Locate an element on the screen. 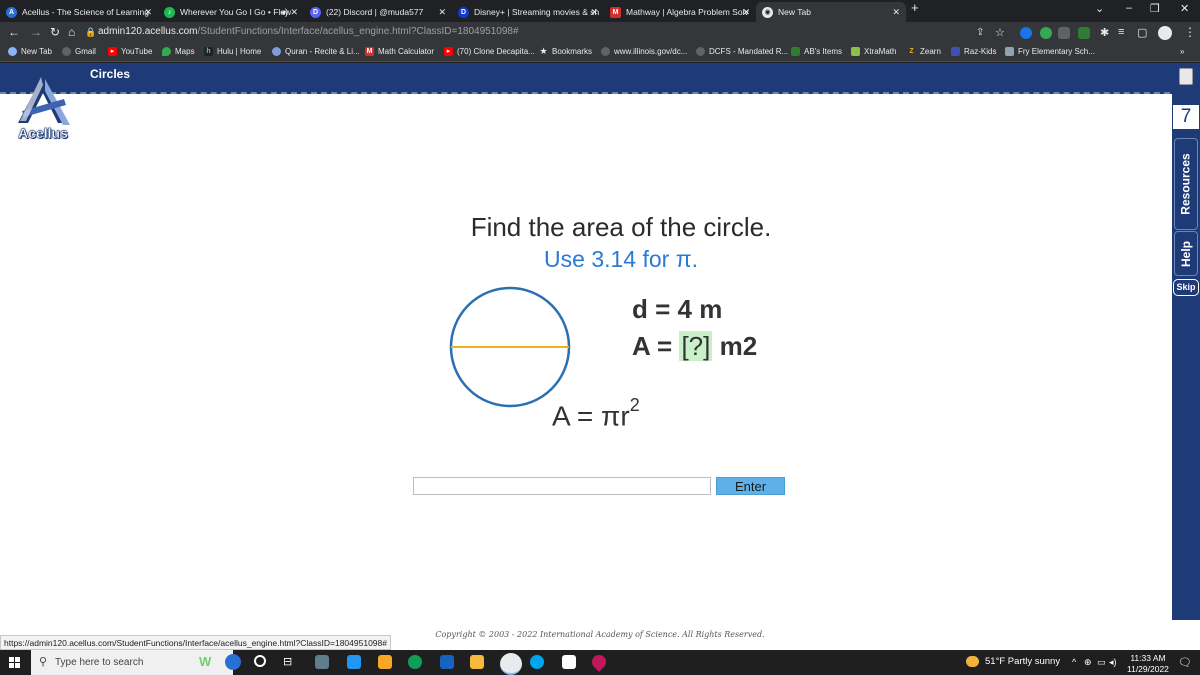 Image resolution: width=1200 pixels, height=675 pixels. chrome-icon is located at coordinates (511, 664).